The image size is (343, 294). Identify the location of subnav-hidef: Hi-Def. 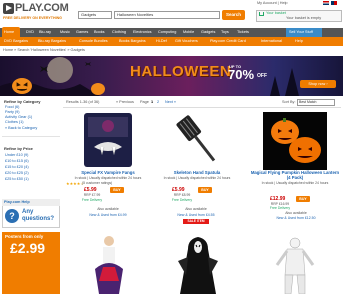
(161, 41).